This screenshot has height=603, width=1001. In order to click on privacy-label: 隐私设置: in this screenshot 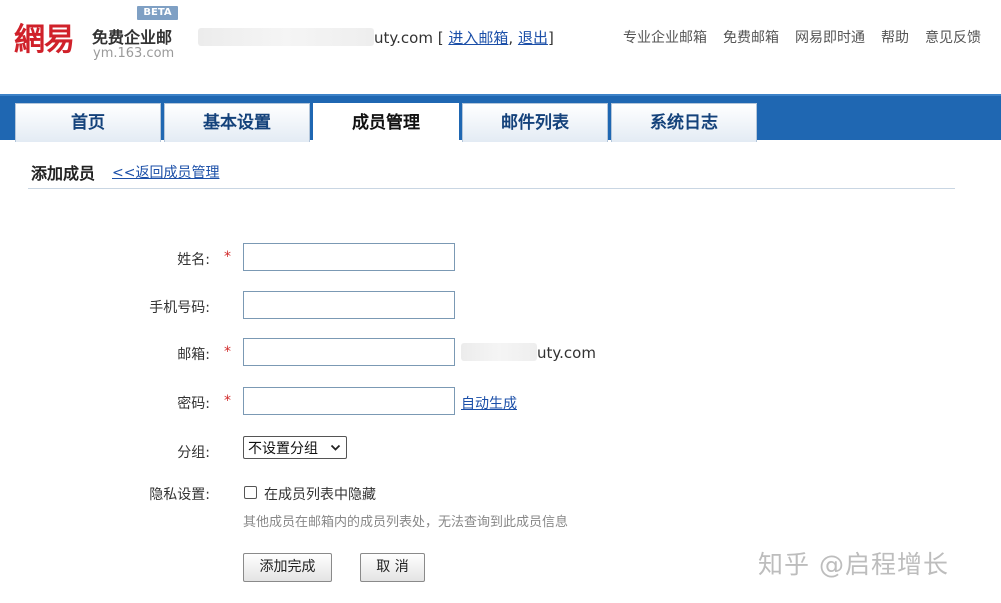, I will do `click(179, 495)`.